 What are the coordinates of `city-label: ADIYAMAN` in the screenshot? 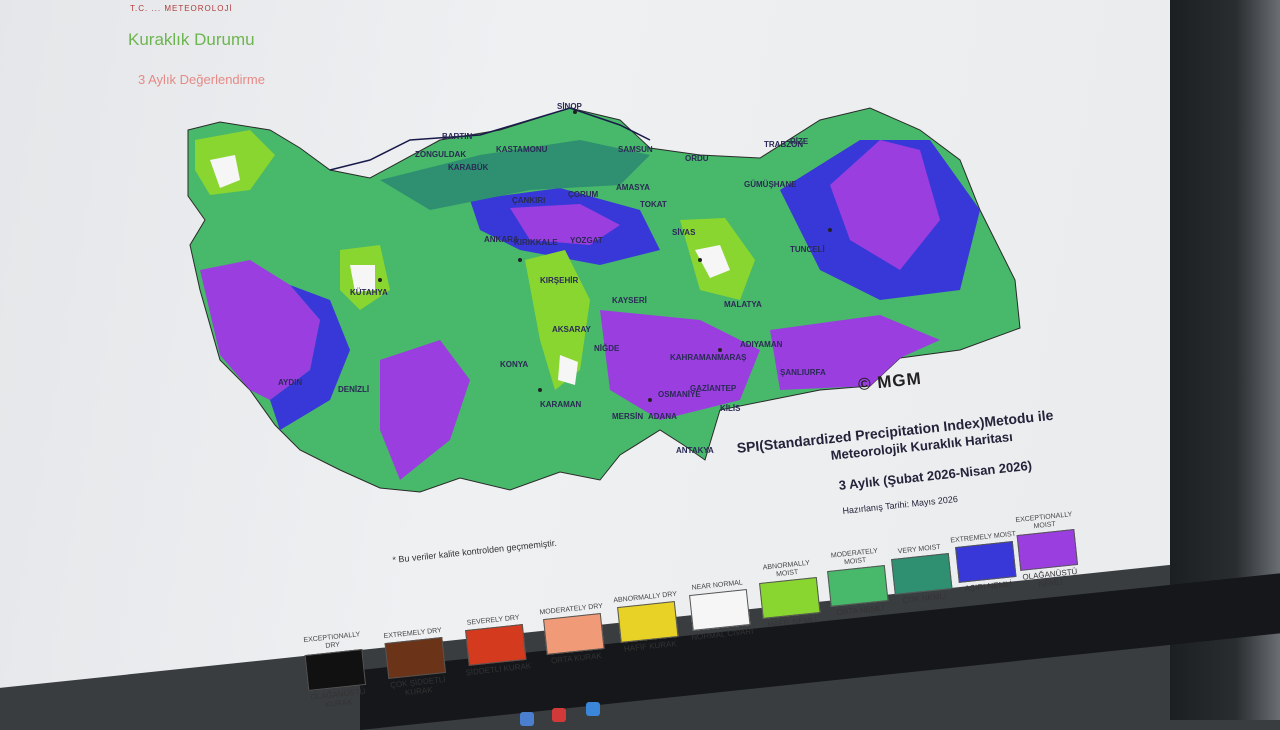 It's located at (761, 344).